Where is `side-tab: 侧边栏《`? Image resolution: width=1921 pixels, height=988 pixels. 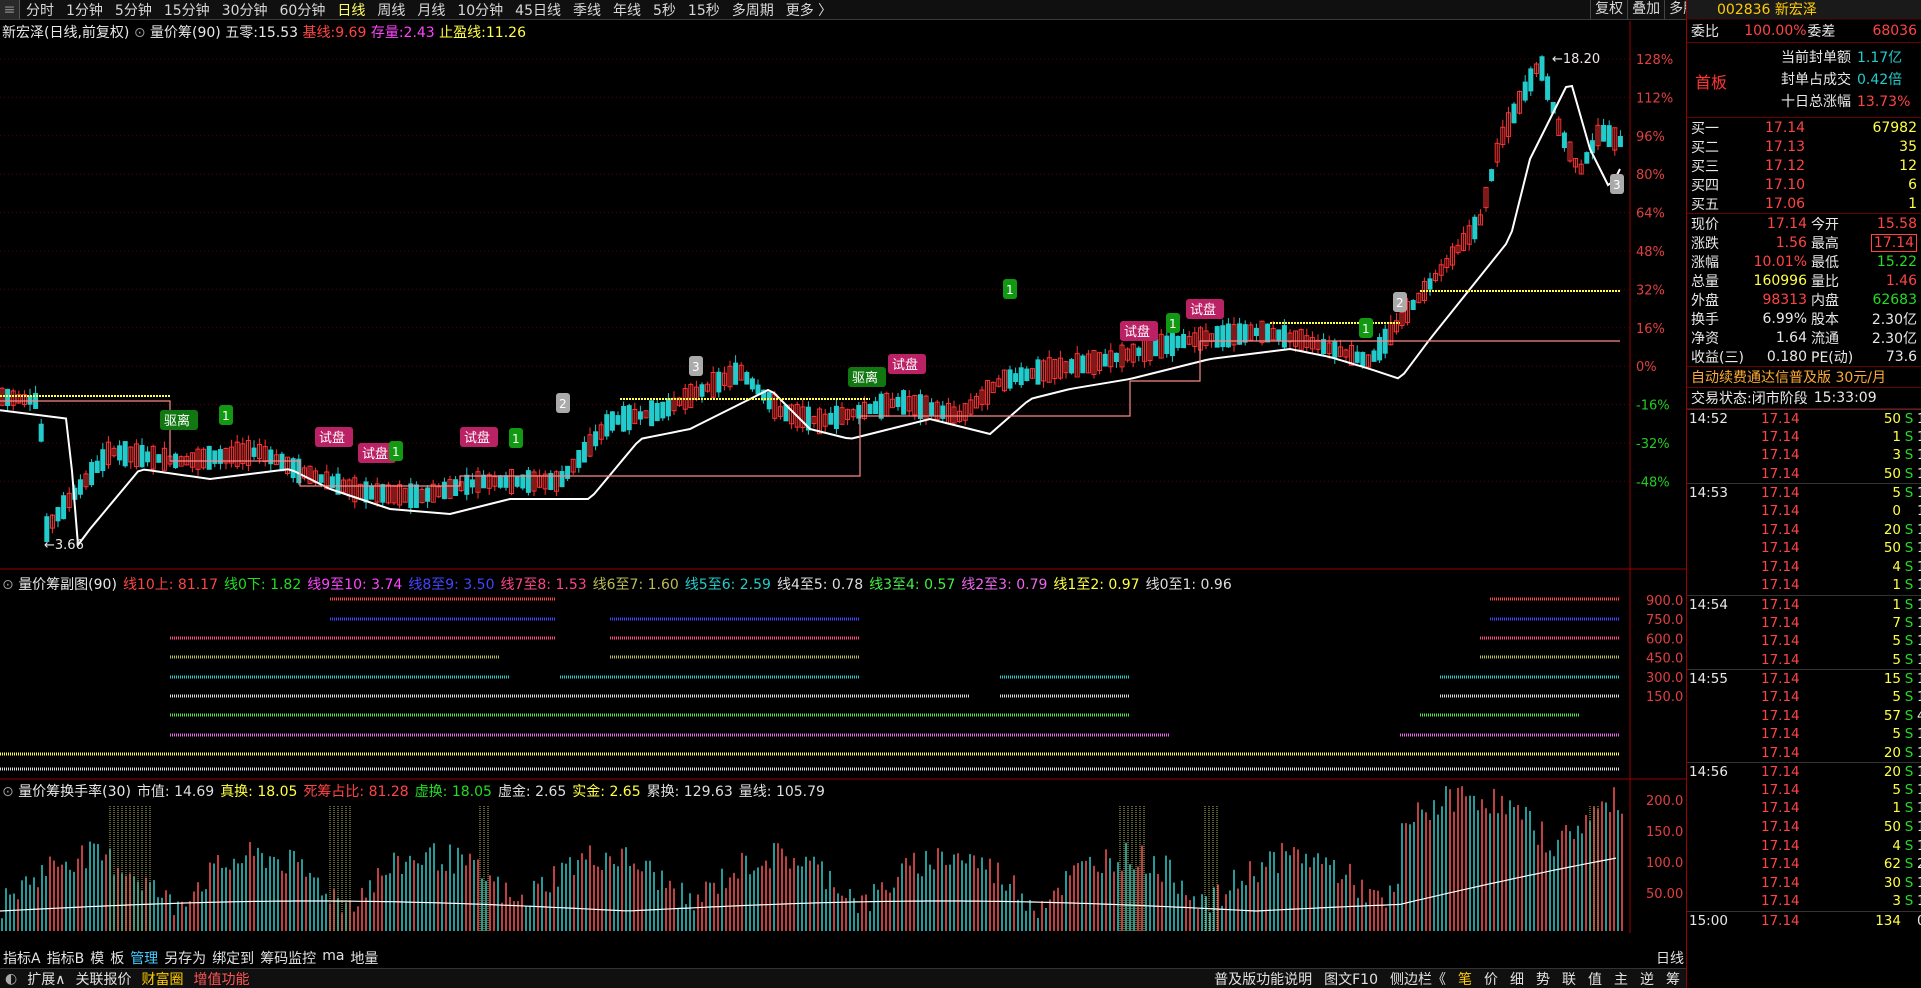 side-tab: 侧边栏《 is located at coordinates (1418, 978).